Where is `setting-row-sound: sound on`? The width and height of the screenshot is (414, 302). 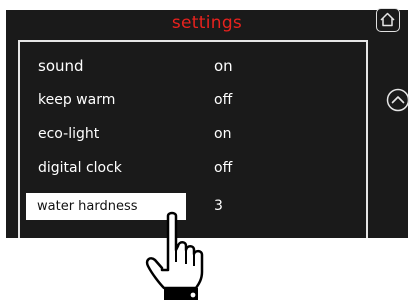 setting-row-sound: sound on is located at coordinates (193, 66).